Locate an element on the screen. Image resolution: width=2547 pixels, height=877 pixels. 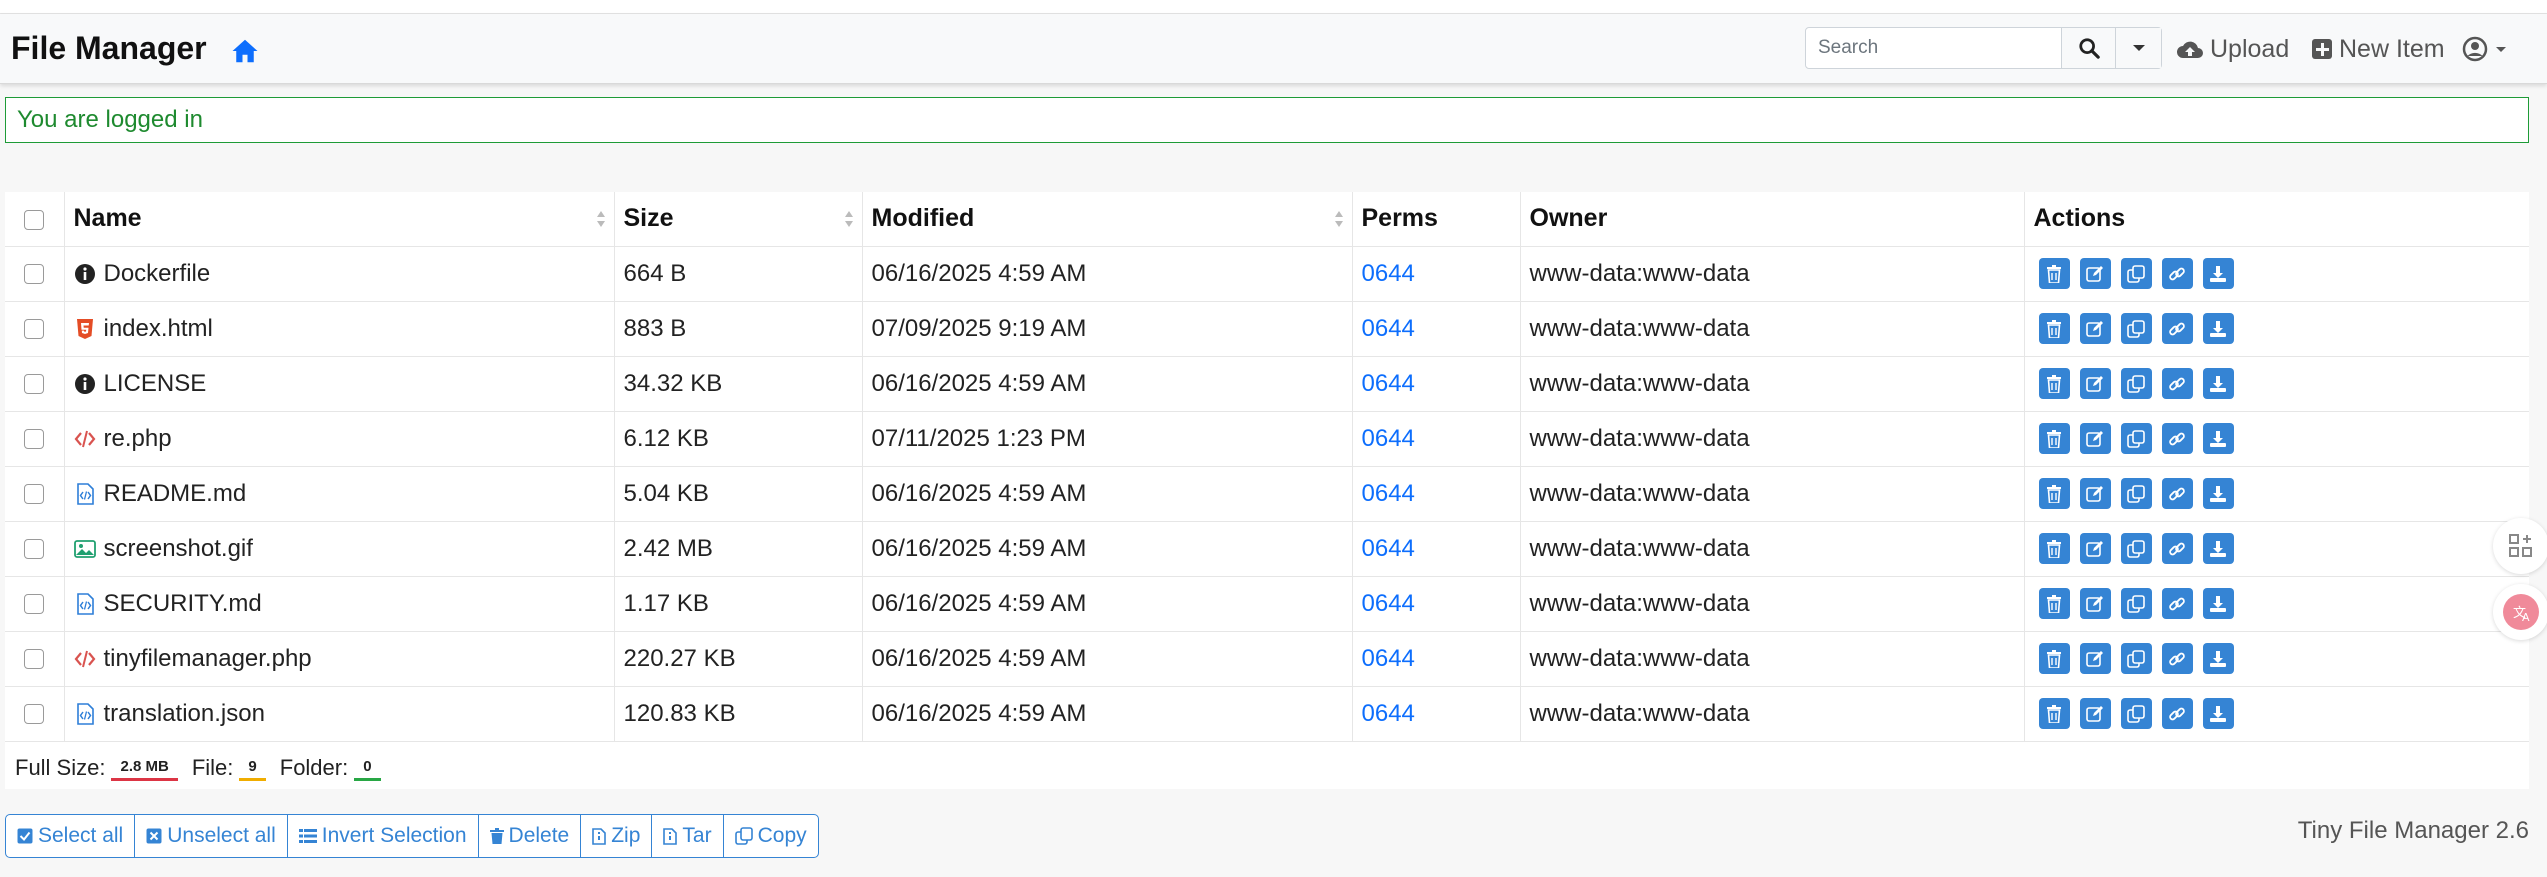
app-brand: File Manager is located at coordinates (109, 48).